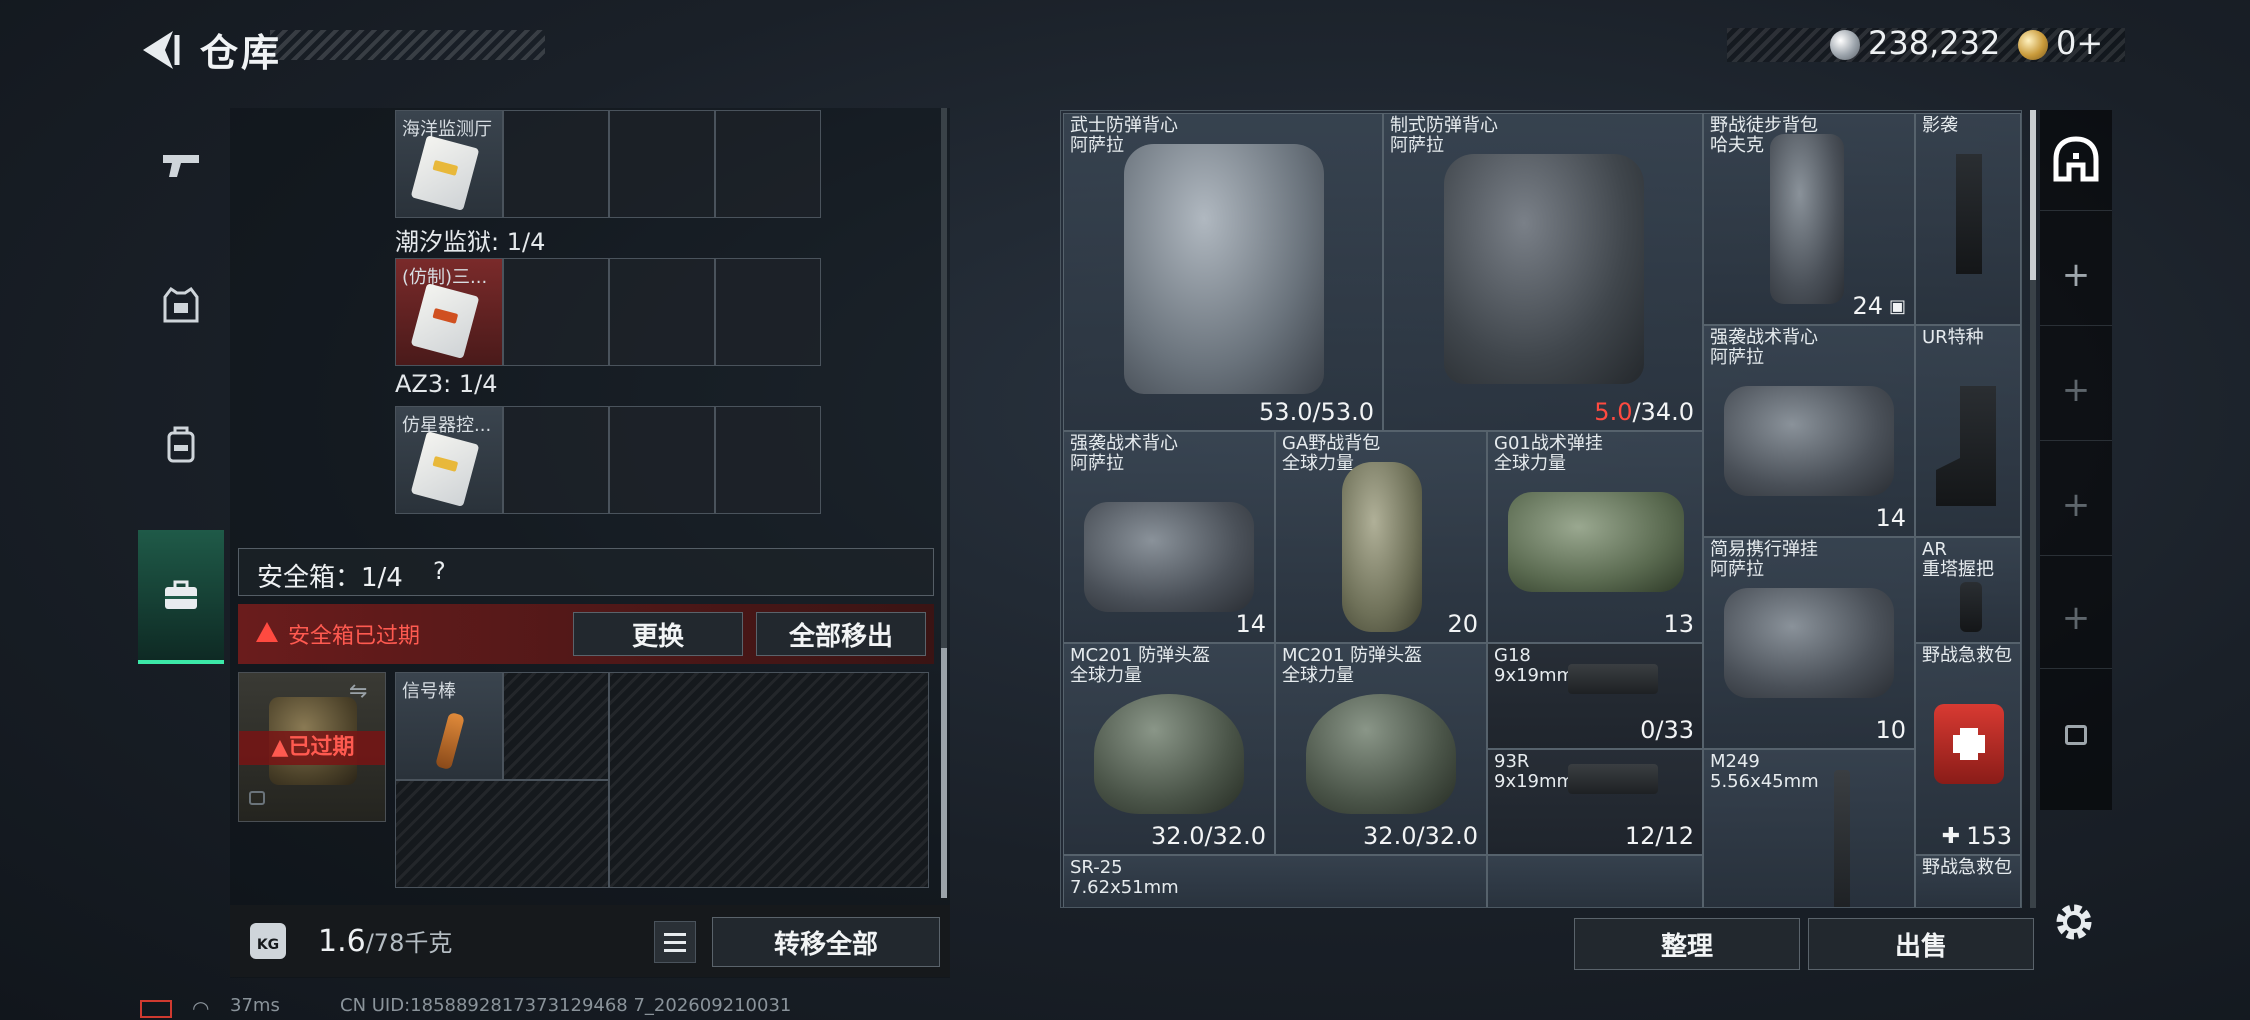 The width and height of the screenshot is (2250, 1020). What do you see at coordinates (1644, 412) in the screenshot?
I see `durability: 5.0/34.0` at bounding box center [1644, 412].